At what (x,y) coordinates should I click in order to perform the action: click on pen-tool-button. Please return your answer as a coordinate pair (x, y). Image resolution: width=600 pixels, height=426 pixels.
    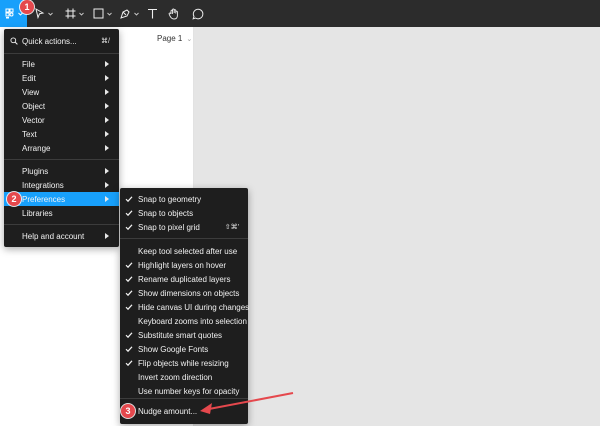
    Looking at the image, I should click on (129, 13).